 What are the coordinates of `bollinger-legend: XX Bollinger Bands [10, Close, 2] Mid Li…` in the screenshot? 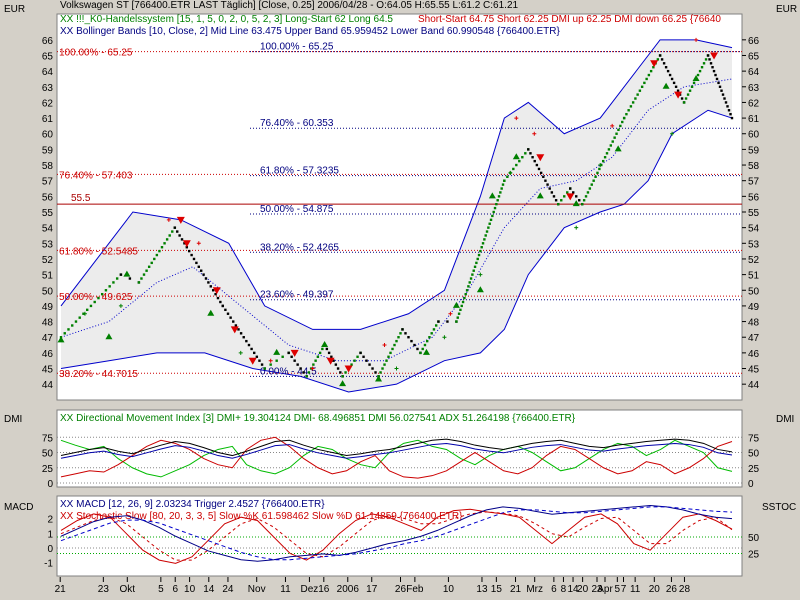 It's located at (310, 31).